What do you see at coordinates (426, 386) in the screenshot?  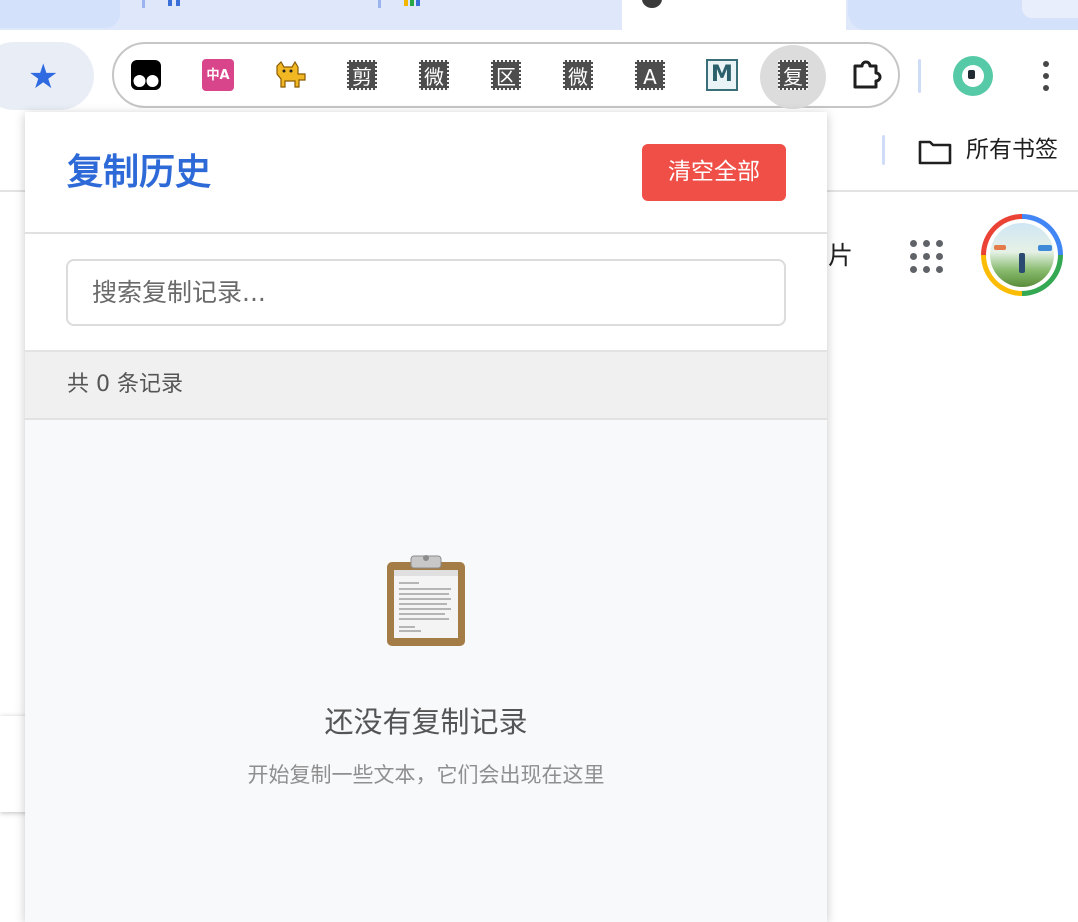 I see `record-count-bar: 共 0 条记录` at bounding box center [426, 386].